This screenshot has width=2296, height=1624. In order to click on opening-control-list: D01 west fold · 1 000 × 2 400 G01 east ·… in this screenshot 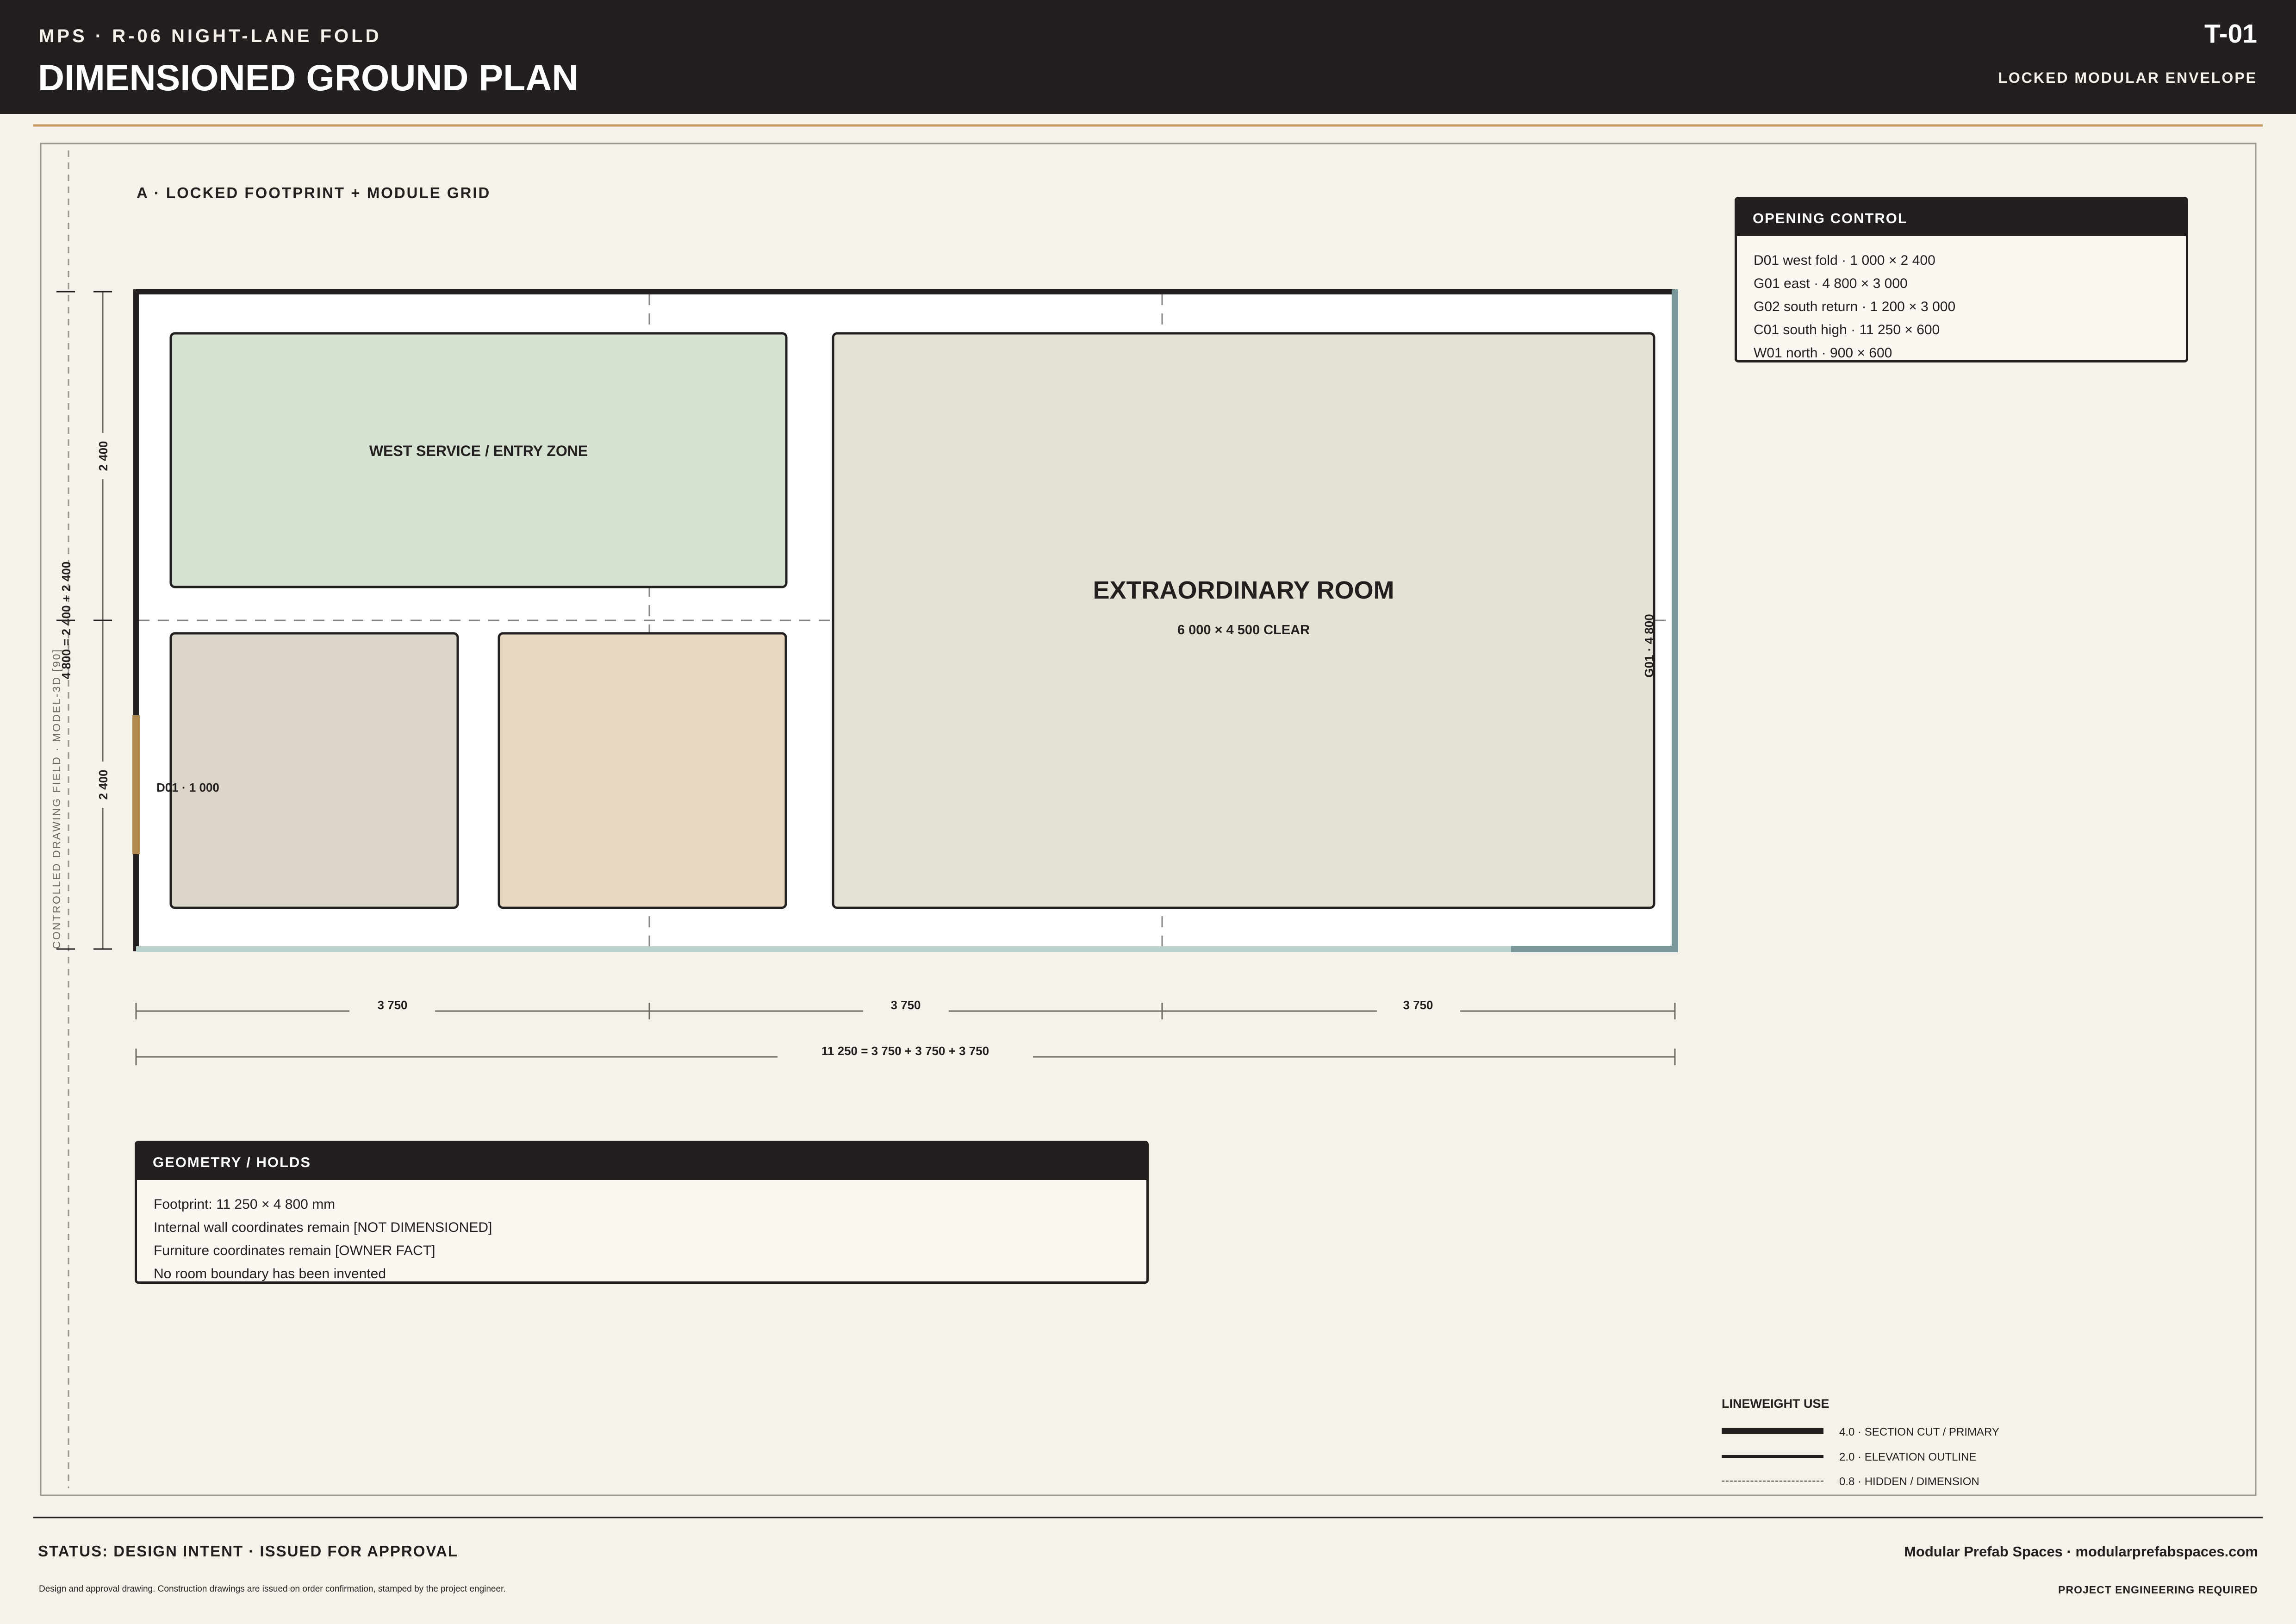, I will do `click(1962, 298)`.